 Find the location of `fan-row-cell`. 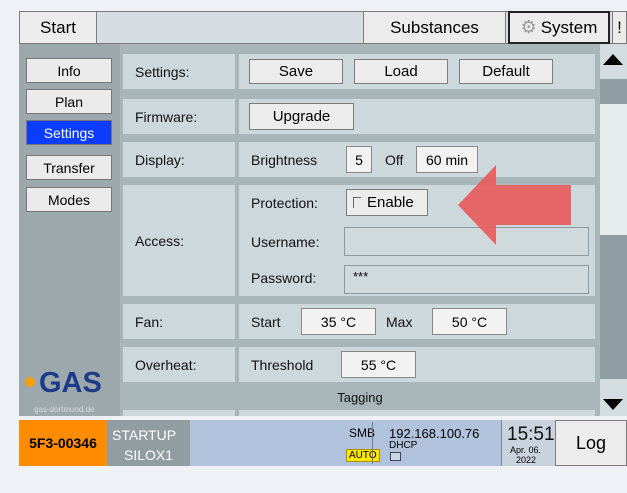

fan-row-cell is located at coordinates (417, 321).